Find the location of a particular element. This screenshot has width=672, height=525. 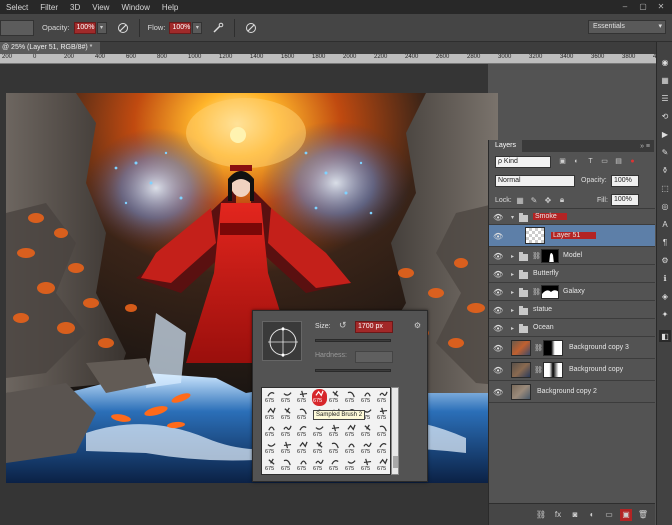

pressure-size-icon is located at coordinates (251, 28).